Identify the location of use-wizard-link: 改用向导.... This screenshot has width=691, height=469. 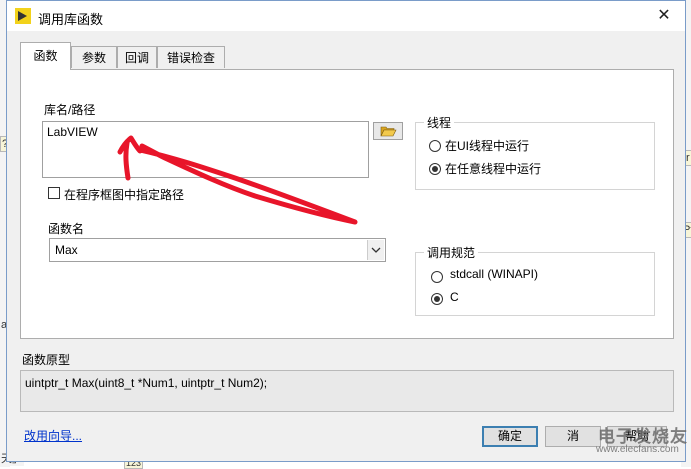
(53, 435).